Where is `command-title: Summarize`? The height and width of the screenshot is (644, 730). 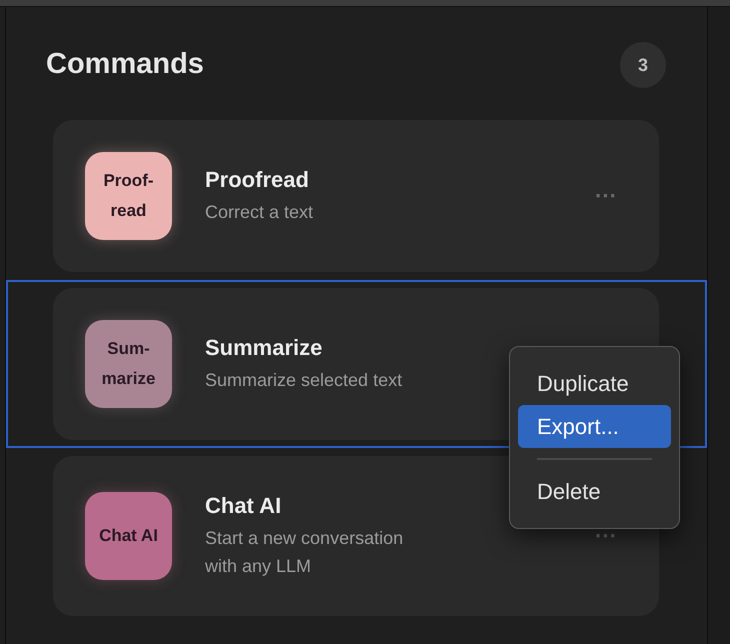 command-title: Summarize is located at coordinates (263, 348).